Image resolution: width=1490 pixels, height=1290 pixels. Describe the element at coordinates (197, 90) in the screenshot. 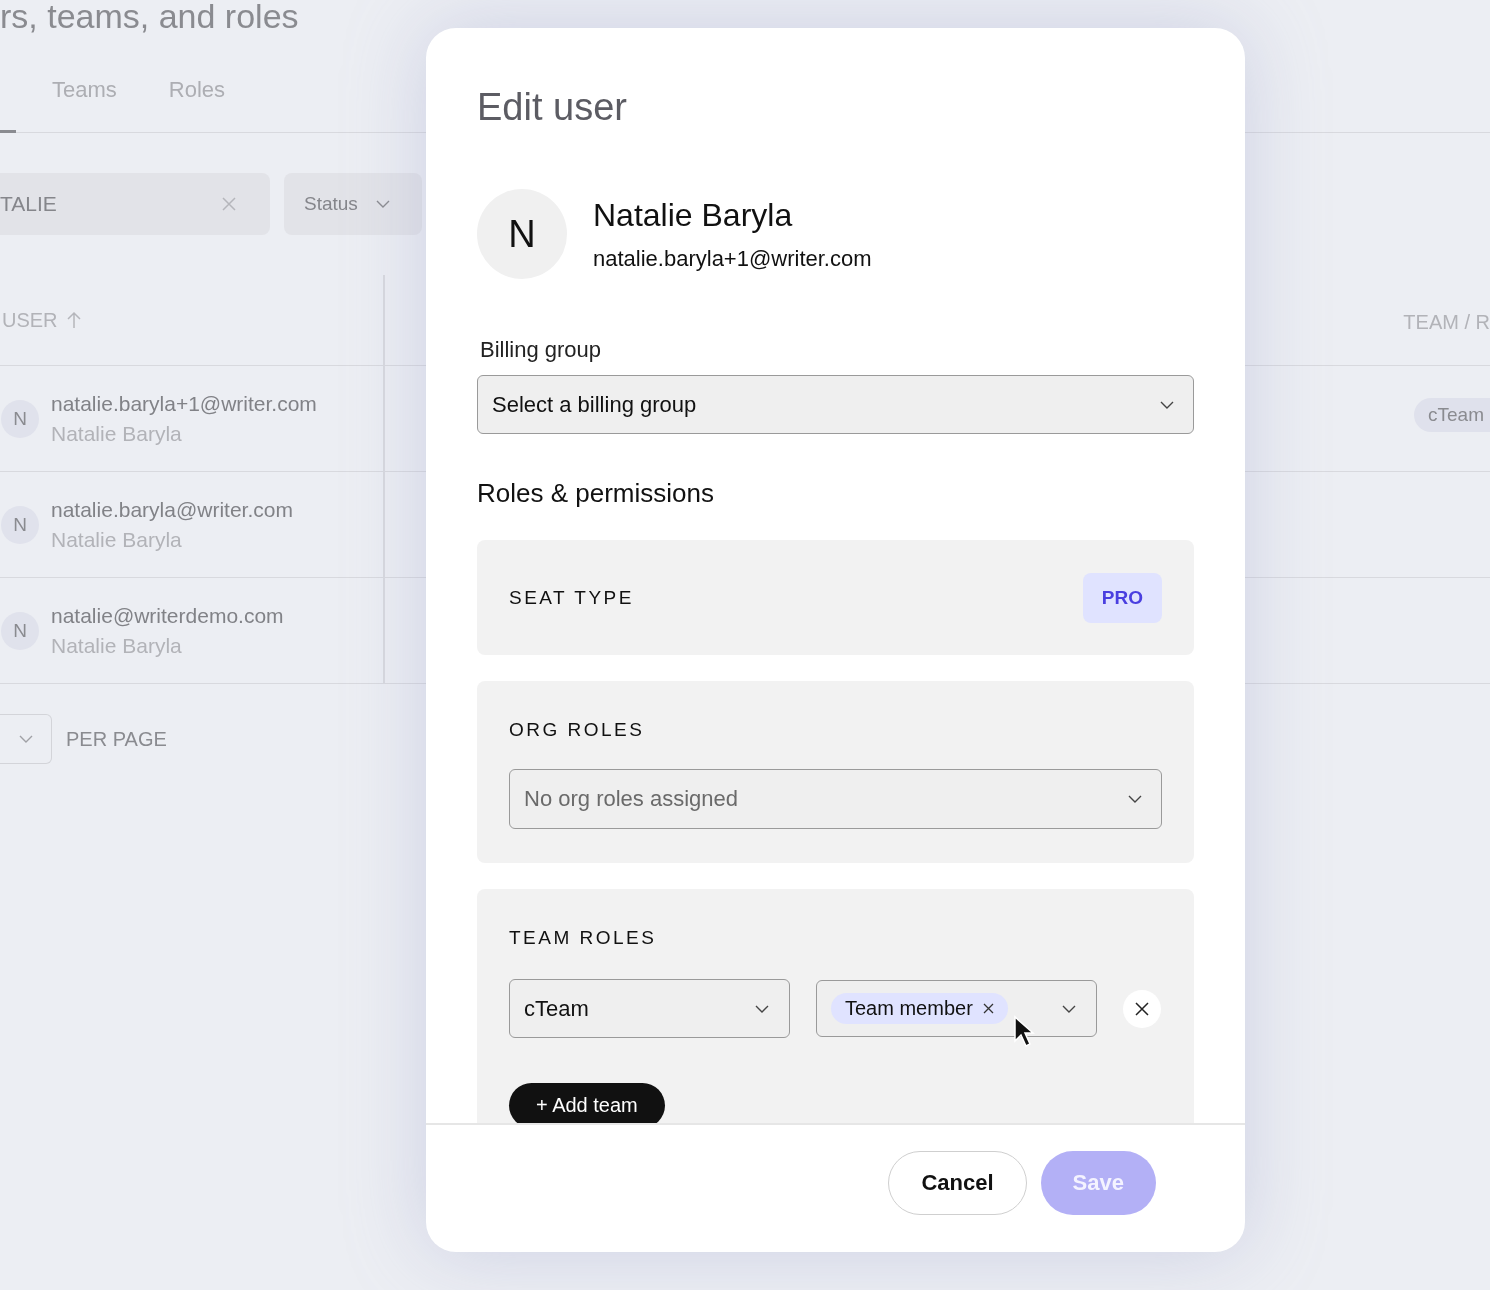

I see `tab: Roles` at that location.